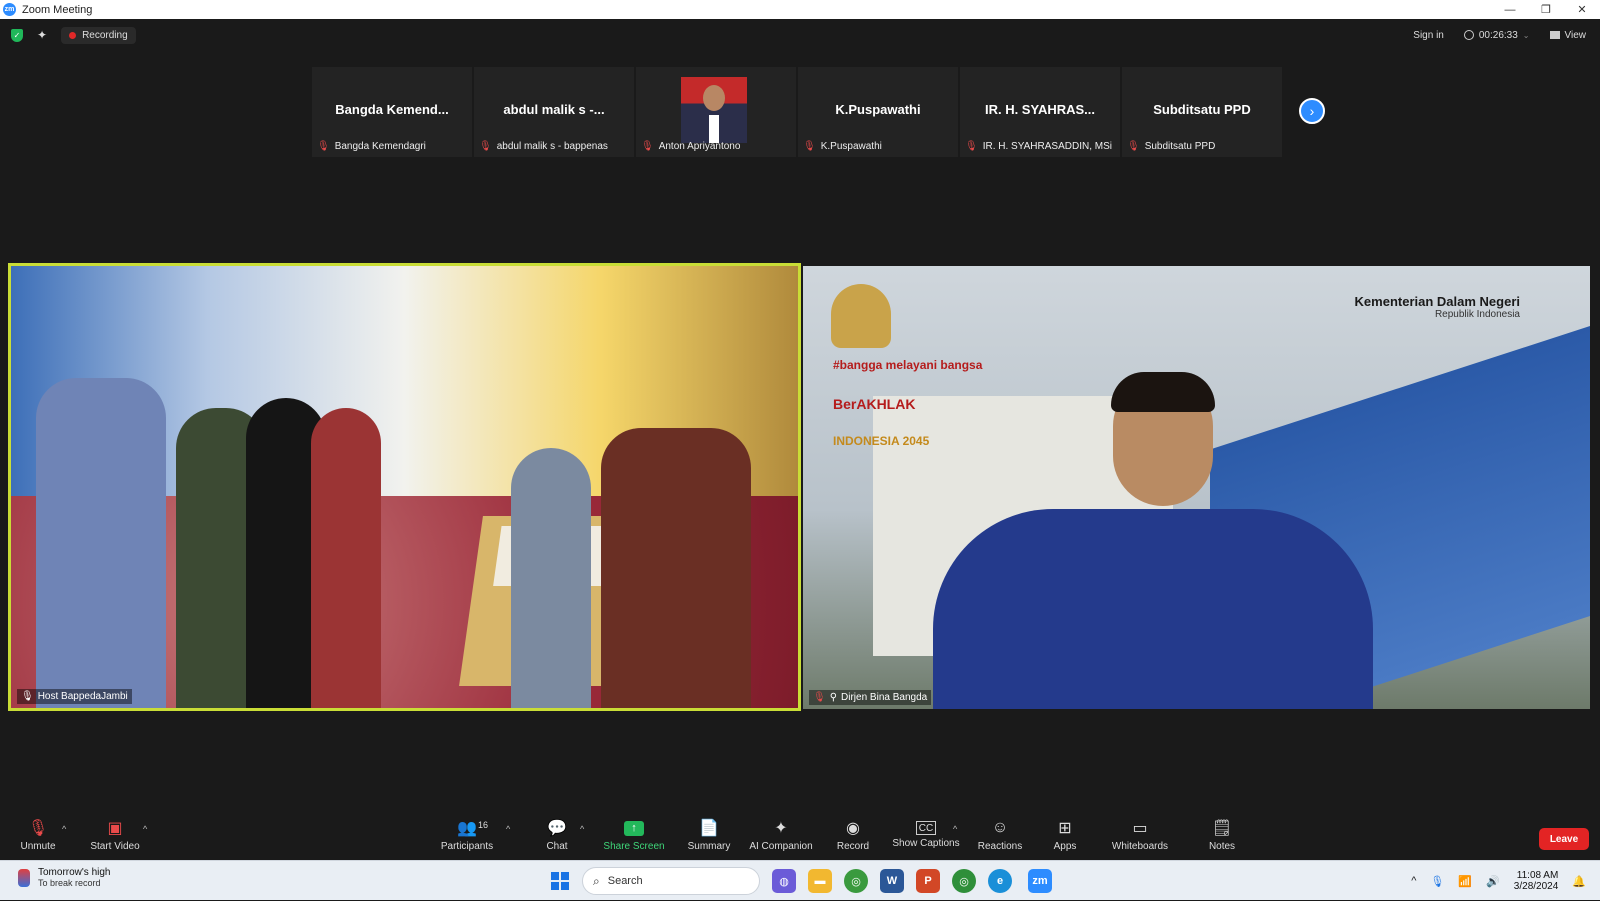  Describe the element at coordinates (1153, 540) in the screenshot. I see `video-scene-speaker` at that location.